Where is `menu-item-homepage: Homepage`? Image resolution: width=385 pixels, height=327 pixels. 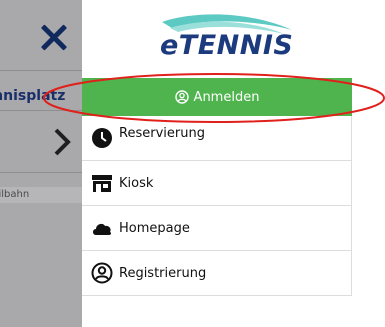 menu-item-homepage: Homepage is located at coordinates (217, 228).